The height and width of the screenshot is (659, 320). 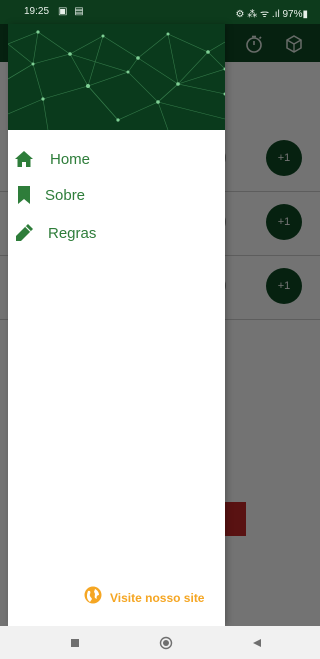 I want to click on menu-item-regras: Regras, so click(x=116, y=233).